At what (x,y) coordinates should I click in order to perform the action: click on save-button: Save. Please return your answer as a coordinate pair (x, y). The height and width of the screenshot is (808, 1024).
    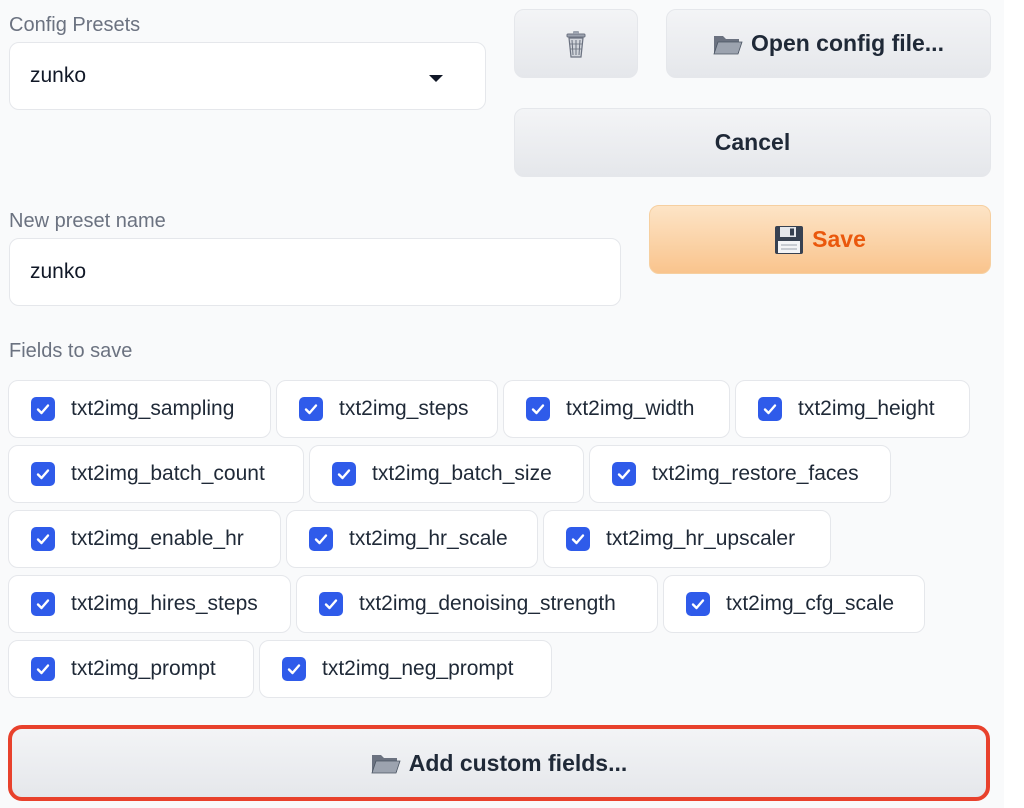
    Looking at the image, I should click on (820, 239).